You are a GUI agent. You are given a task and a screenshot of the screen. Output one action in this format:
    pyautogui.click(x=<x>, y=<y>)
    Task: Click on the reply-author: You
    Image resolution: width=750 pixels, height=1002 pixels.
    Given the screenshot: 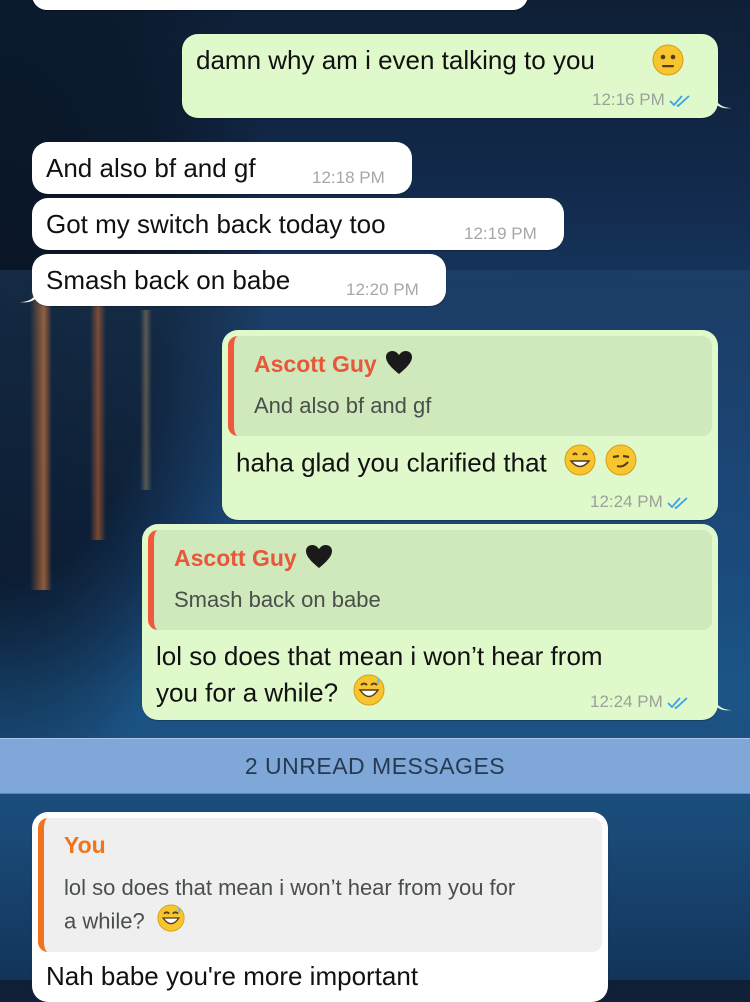 What is the action you would take?
    pyautogui.click(x=85, y=845)
    